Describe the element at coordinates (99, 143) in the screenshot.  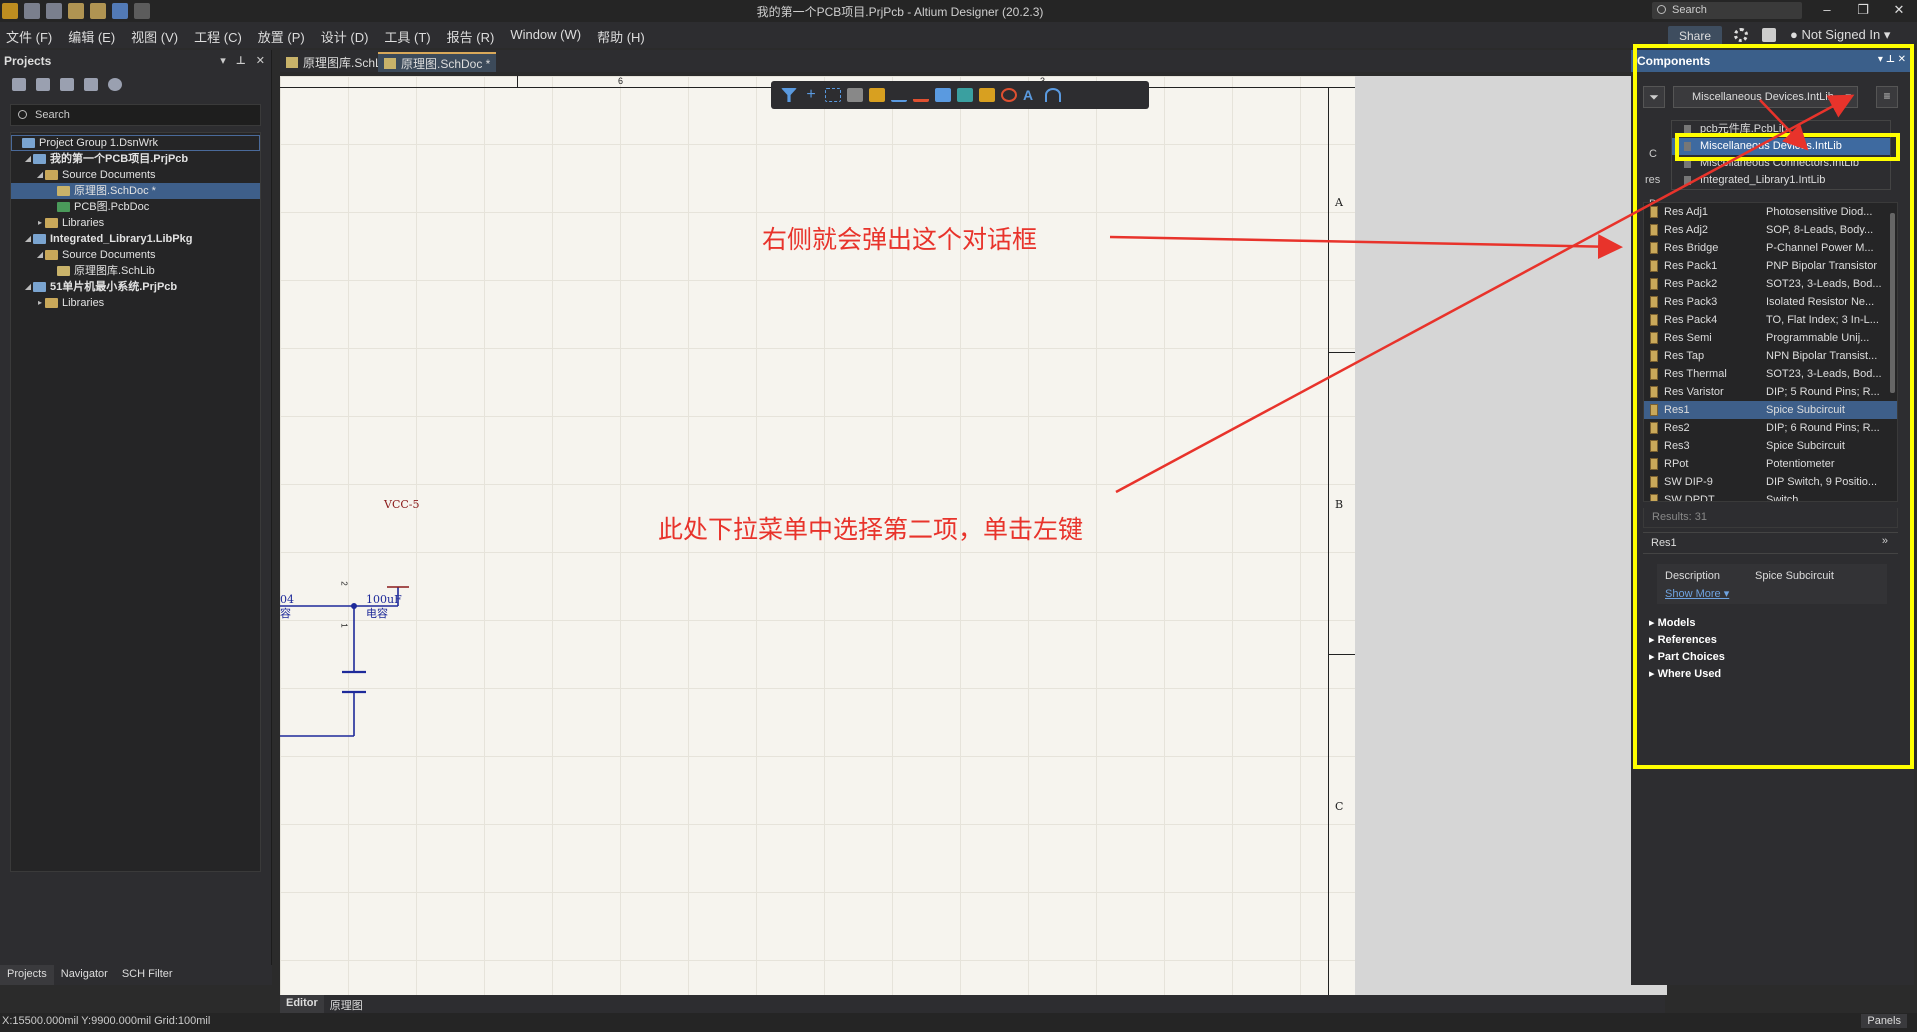
I see `tree-item-label: Project Group 1.DsnWrk` at that location.